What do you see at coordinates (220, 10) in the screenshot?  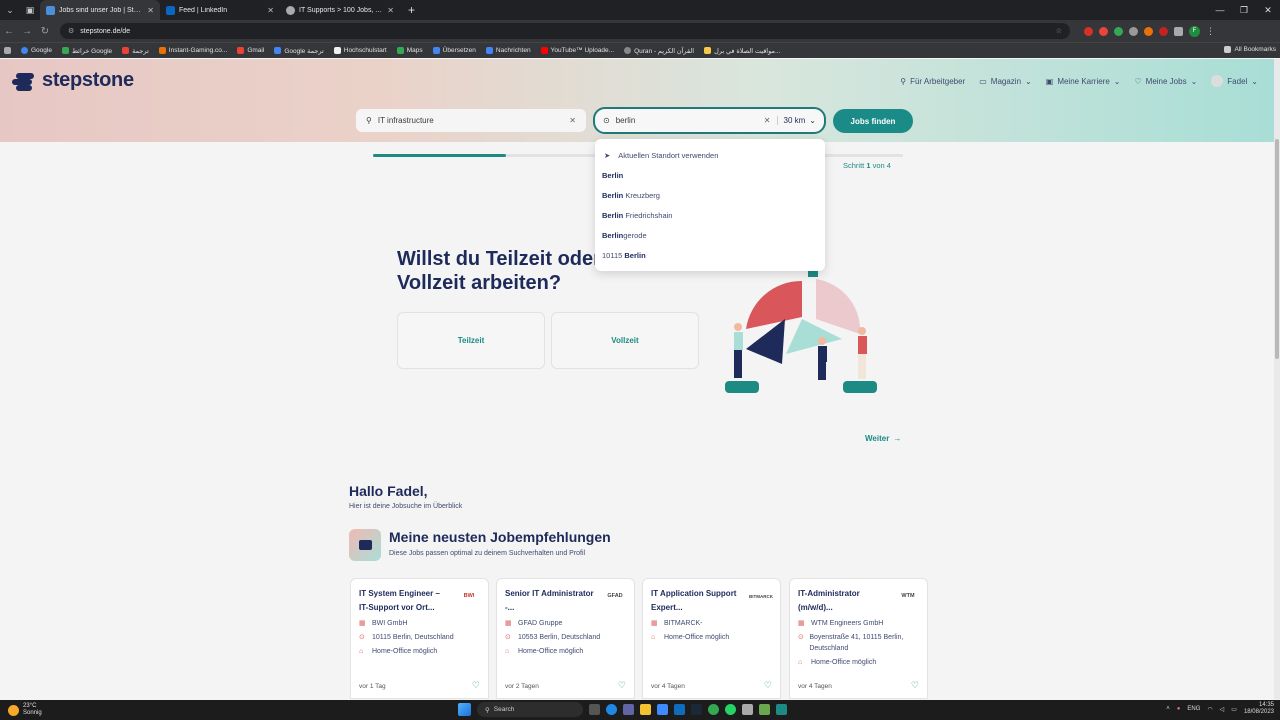 I see `browser-tab: Feed | LinkedIn ✕` at bounding box center [220, 10].